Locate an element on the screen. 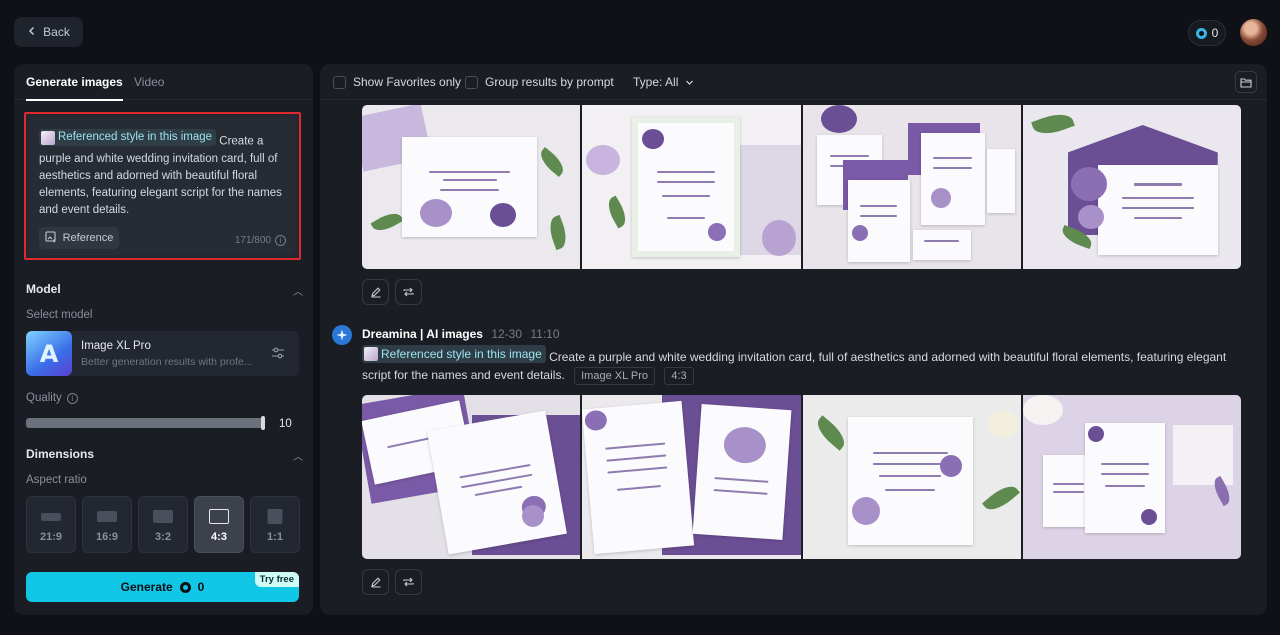 This screenshot has height=635, width=1280. image-add-icon is located at coordinates (51, 238).